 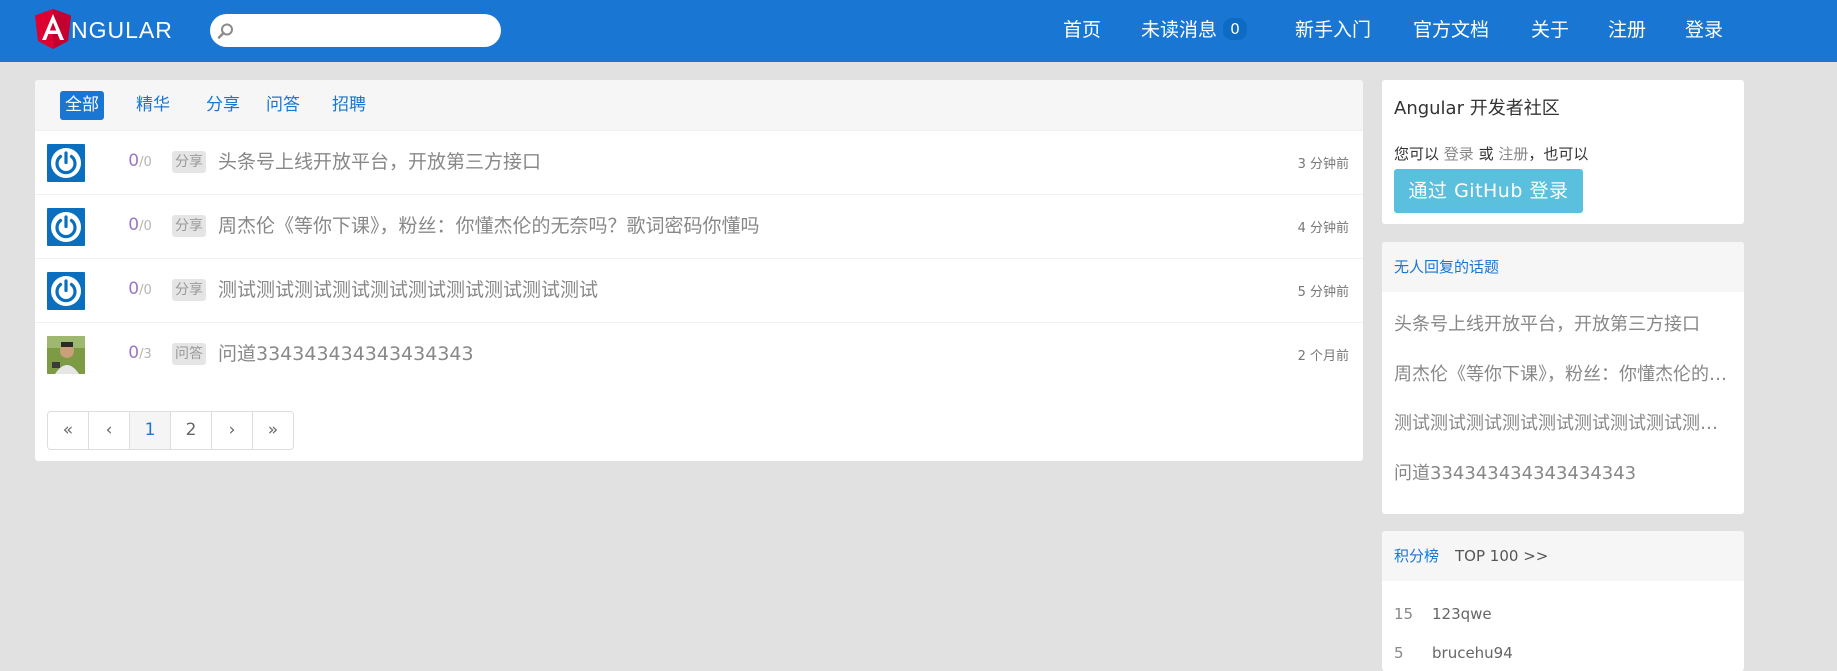 I want to click on topic-row: 0/0 分享 测试测试测试测试测试测试测试测试测试测试 5 分钟前, so click(x=699, y=290).